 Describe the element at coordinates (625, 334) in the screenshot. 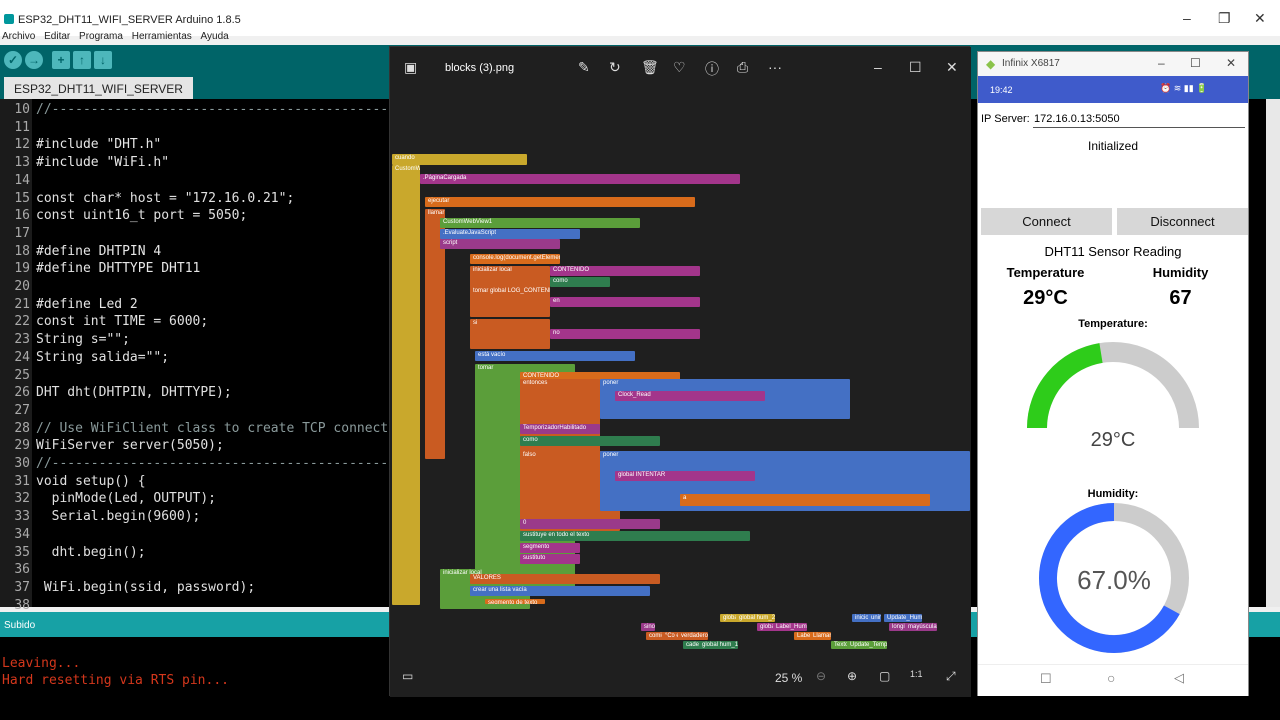

I see `code-block: no` at that location.